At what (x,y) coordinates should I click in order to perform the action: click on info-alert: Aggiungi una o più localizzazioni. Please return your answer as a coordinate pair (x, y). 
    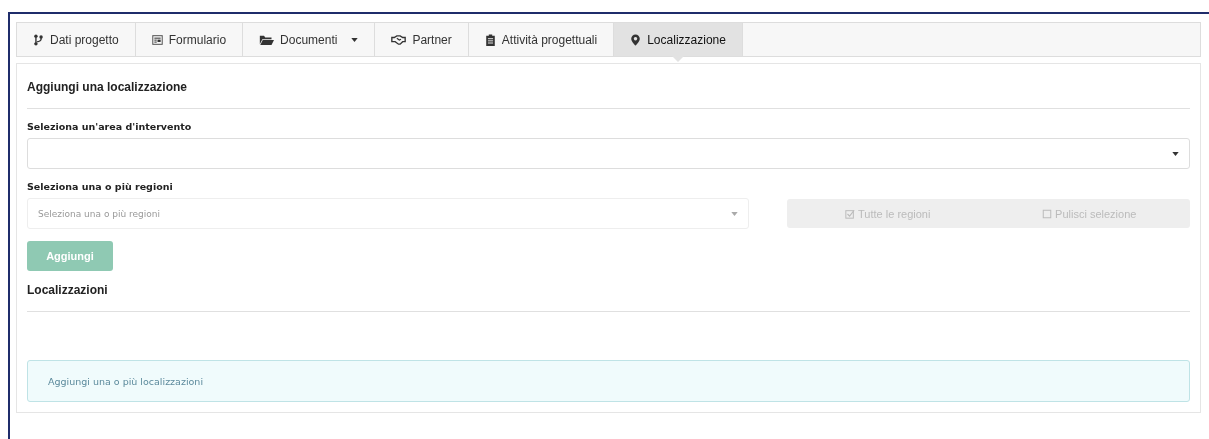
    Looking at the image, I should click on (608, 381).